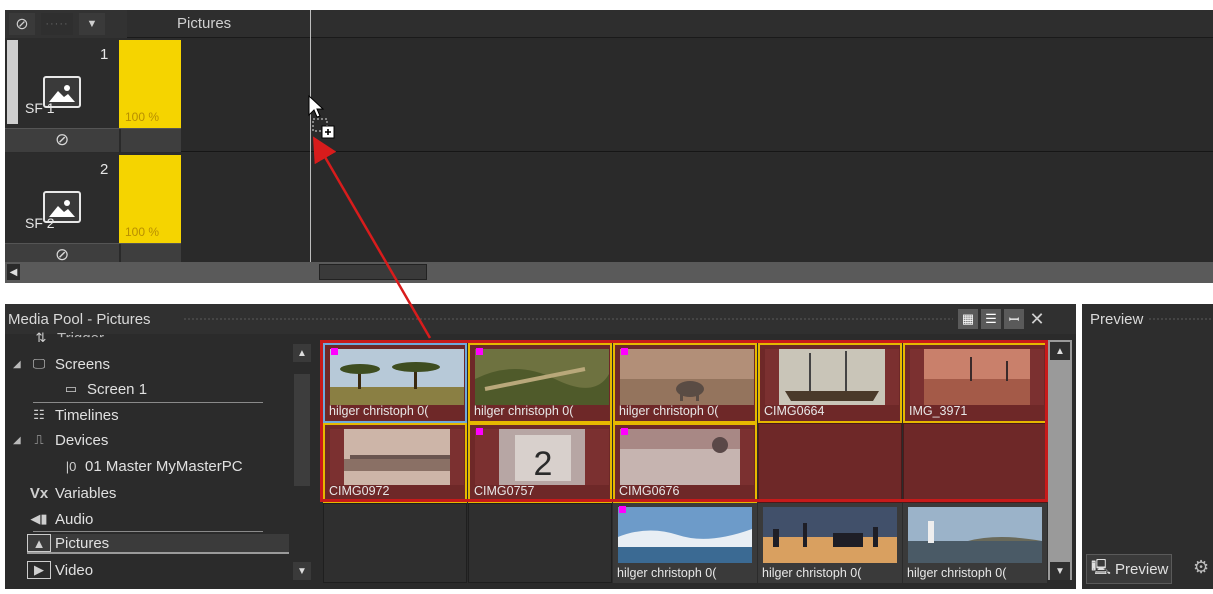 Image resolution: width=1213 pixels, height=594 pixels. Describe the element at coordinates (71, 466) in the screenshot. I see `device-icon: |0` at that location.